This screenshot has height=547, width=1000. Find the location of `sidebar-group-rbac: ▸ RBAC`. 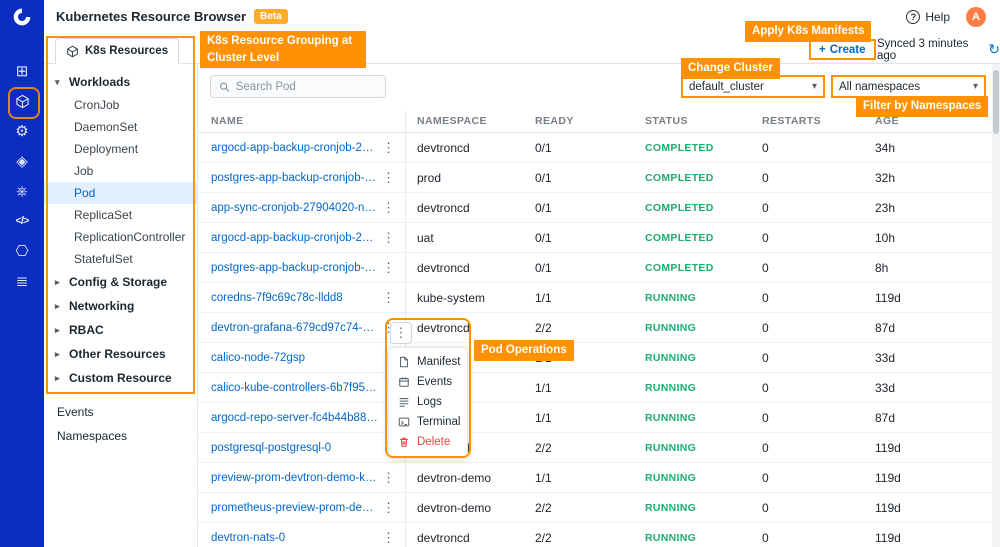

sidebar-group-rbac: ▸ RBAC is located at coordinates (120, 330).